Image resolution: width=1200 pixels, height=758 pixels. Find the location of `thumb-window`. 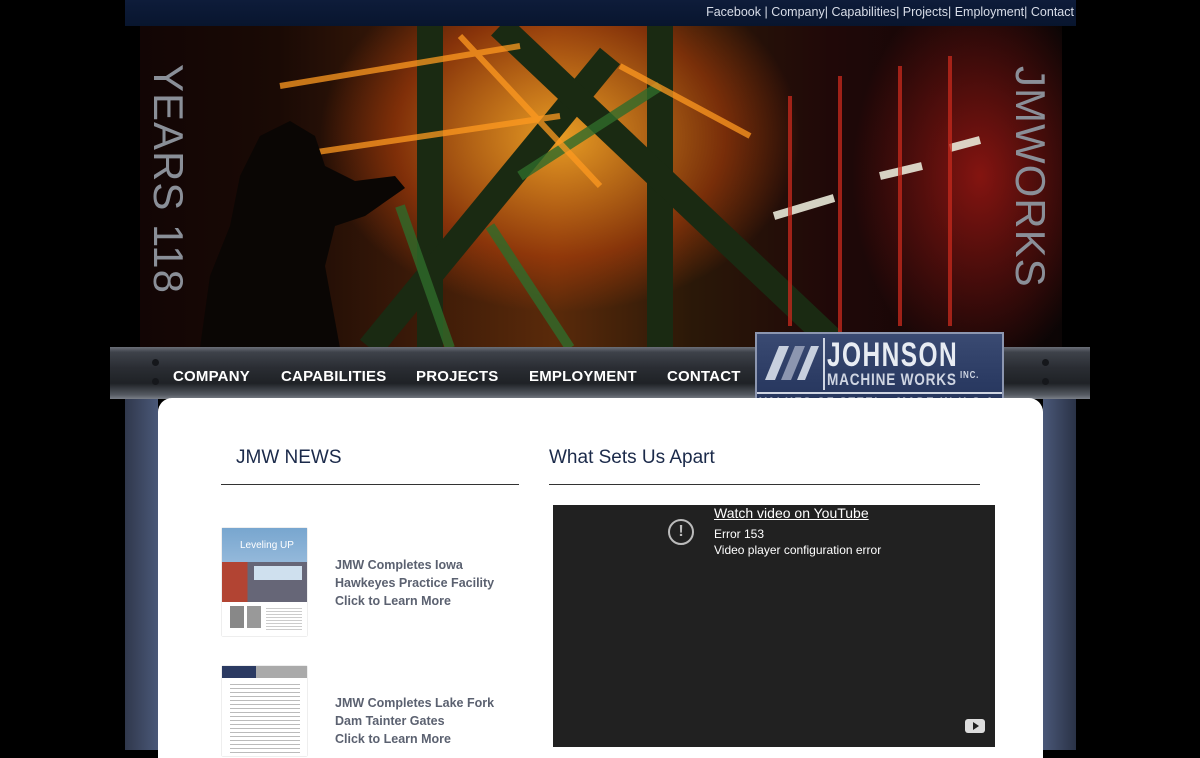

thumb-window is located at coordinates (278, 573).